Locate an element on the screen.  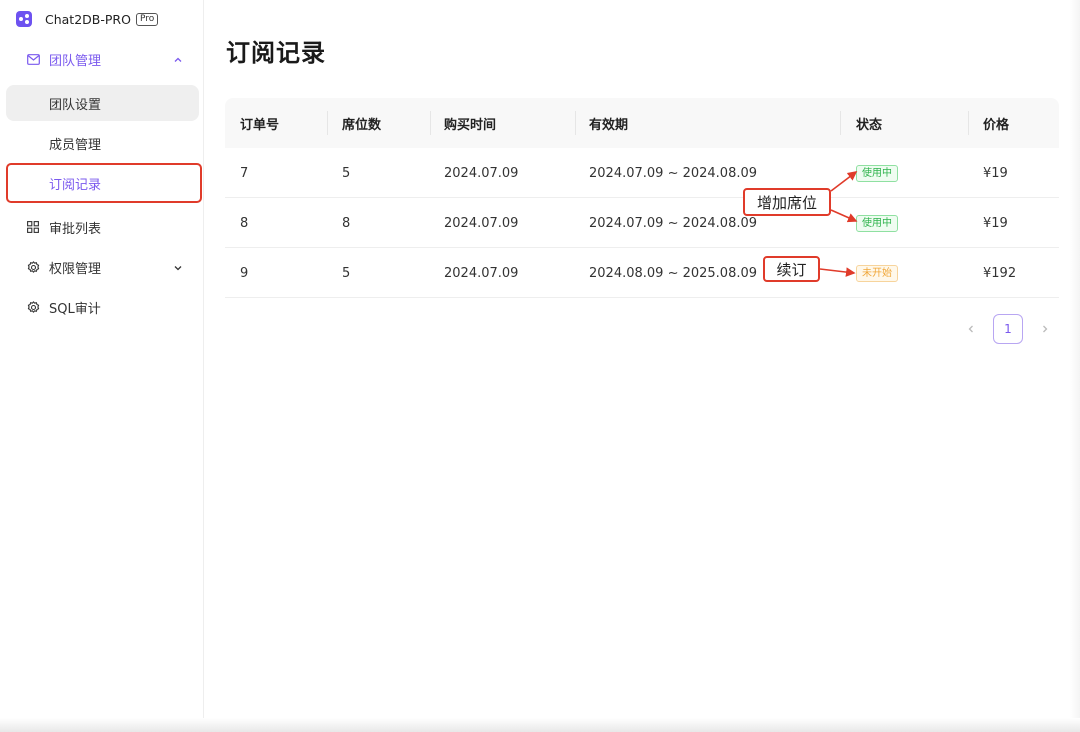
chevron-left-icon is located at coordinates (971, 329).